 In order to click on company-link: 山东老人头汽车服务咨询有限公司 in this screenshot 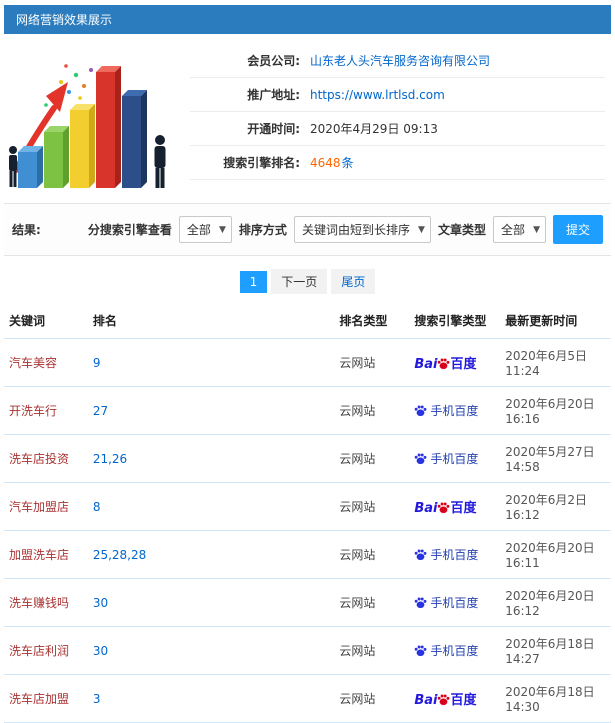, I will do `click(400, 60)`.